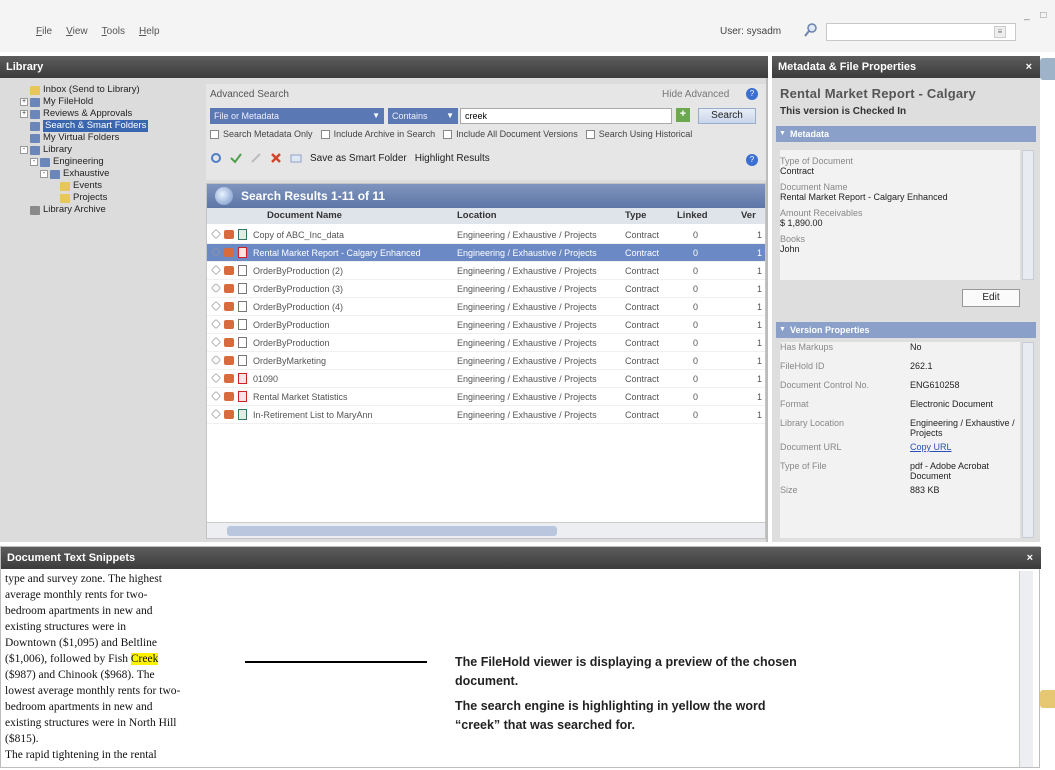 This screenshot has height=770, width=1055. I want to click on column-type: Type, so click(635, 215).